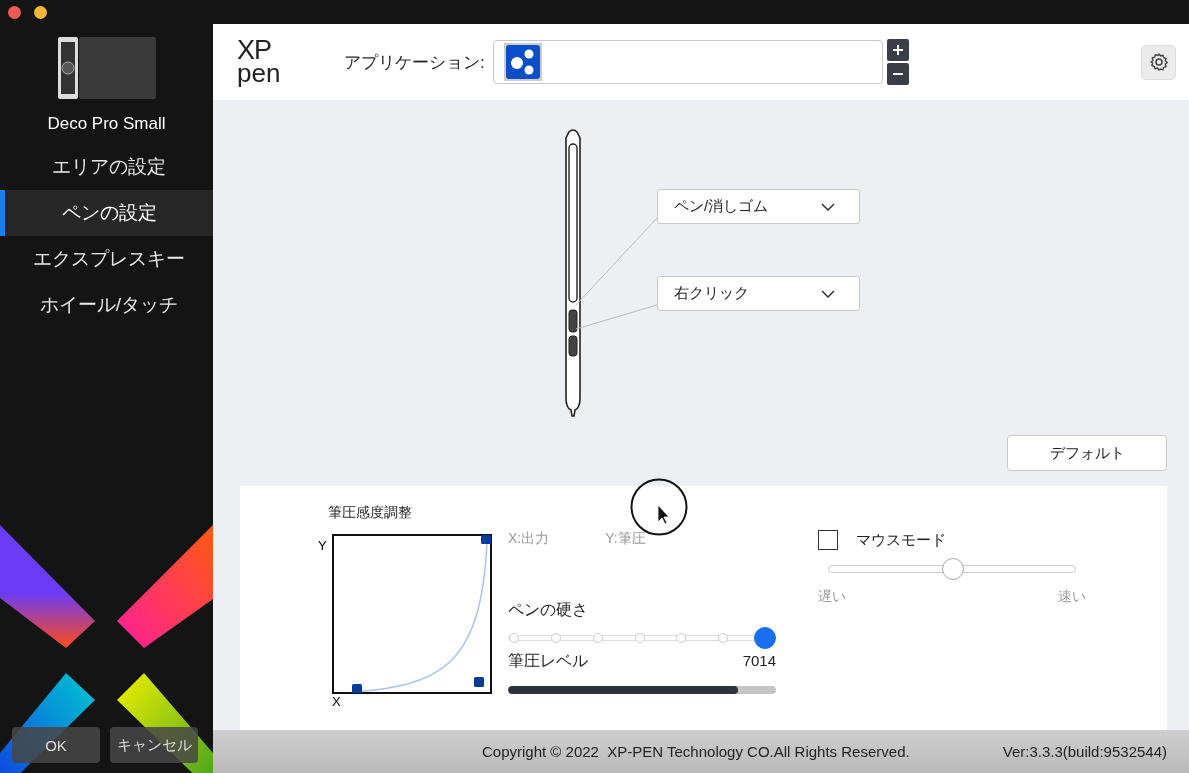 The image size is (1189, 773). What do you see at coordinates (106, 213) in the screenshot?
I see `sidebar-item: ペンの設定` at bounding box center [106, 213].